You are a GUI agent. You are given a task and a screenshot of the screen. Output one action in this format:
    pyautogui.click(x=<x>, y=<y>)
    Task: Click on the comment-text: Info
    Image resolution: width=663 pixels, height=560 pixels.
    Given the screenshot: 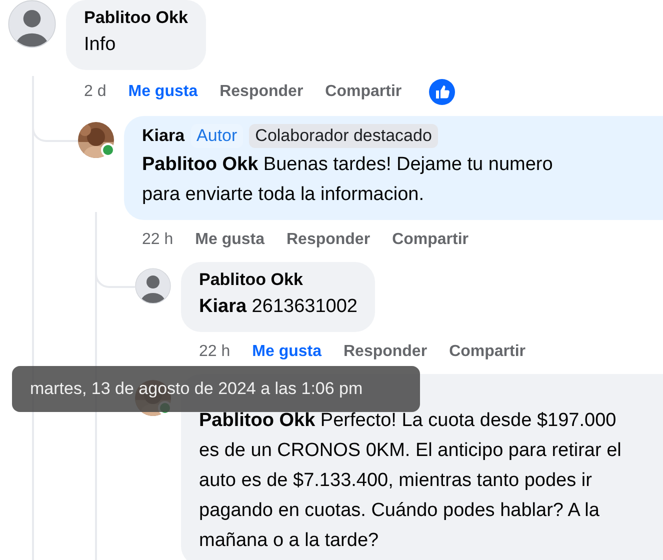 What is the action you would take?
    pyautogui.click(x=100, y=45)
    